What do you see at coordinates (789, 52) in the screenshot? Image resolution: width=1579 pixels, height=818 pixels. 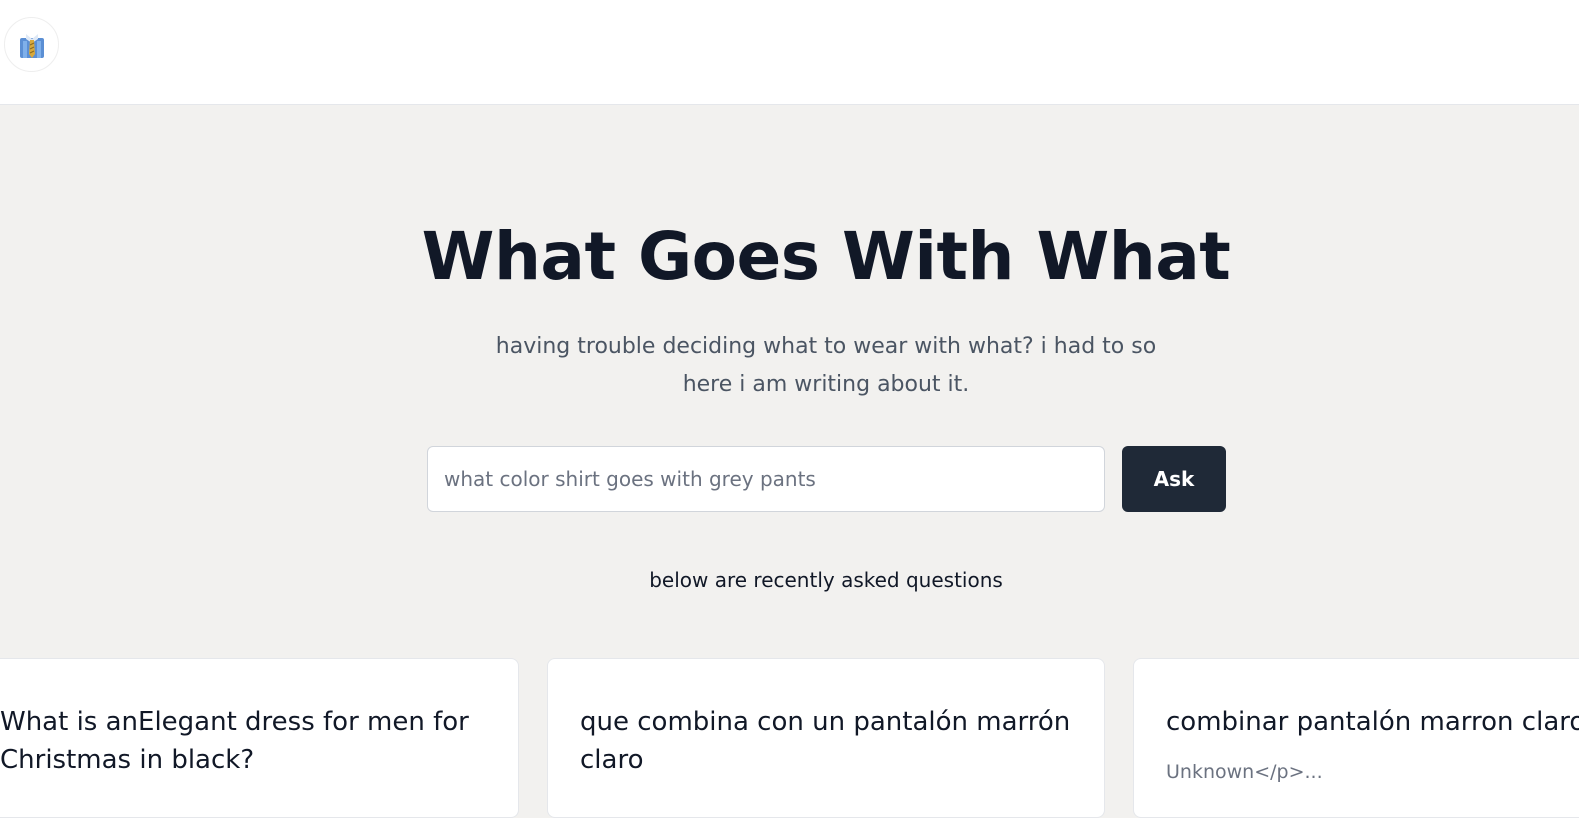 I see `top-nav-bar` at bounding box center [789, 52].